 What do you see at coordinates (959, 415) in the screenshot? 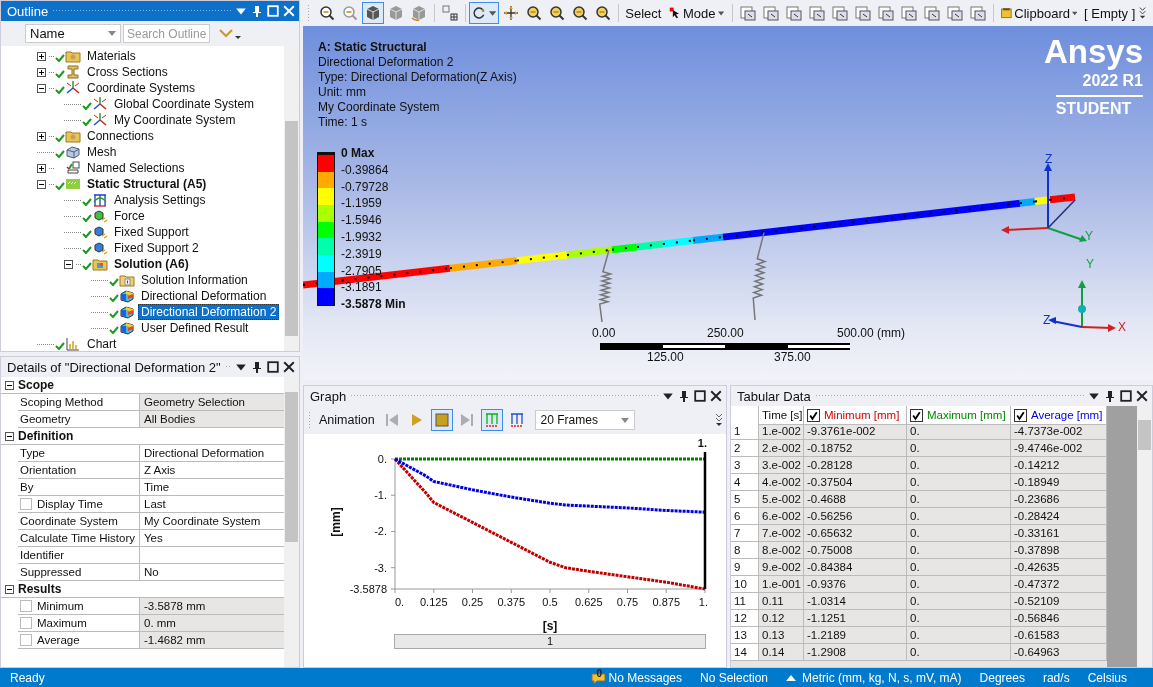
I see `column-header: Maximum [mm]` at bounding box center [959, 415].